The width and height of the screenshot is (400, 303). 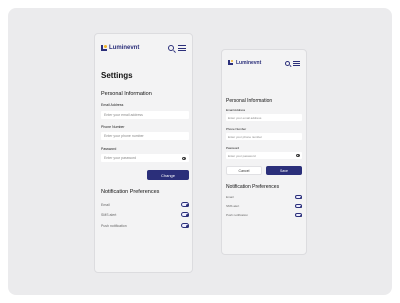 I want to click on page-title: Settings, so click(x=117, y=75).